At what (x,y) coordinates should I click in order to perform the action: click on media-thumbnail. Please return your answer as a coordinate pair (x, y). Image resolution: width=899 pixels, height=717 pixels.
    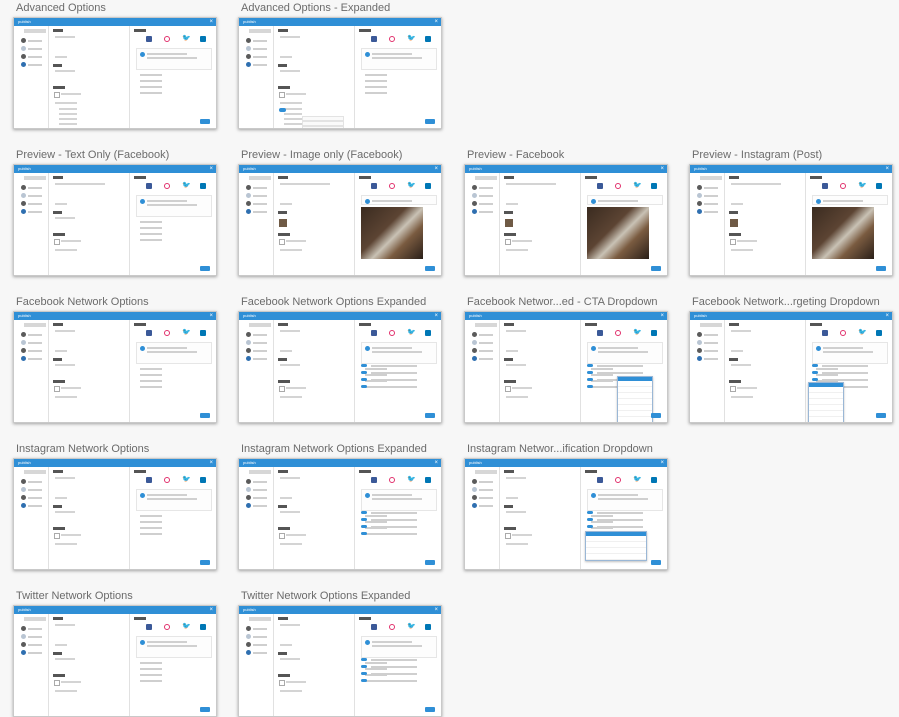
    Looking at the image, I should click on (509, 223).